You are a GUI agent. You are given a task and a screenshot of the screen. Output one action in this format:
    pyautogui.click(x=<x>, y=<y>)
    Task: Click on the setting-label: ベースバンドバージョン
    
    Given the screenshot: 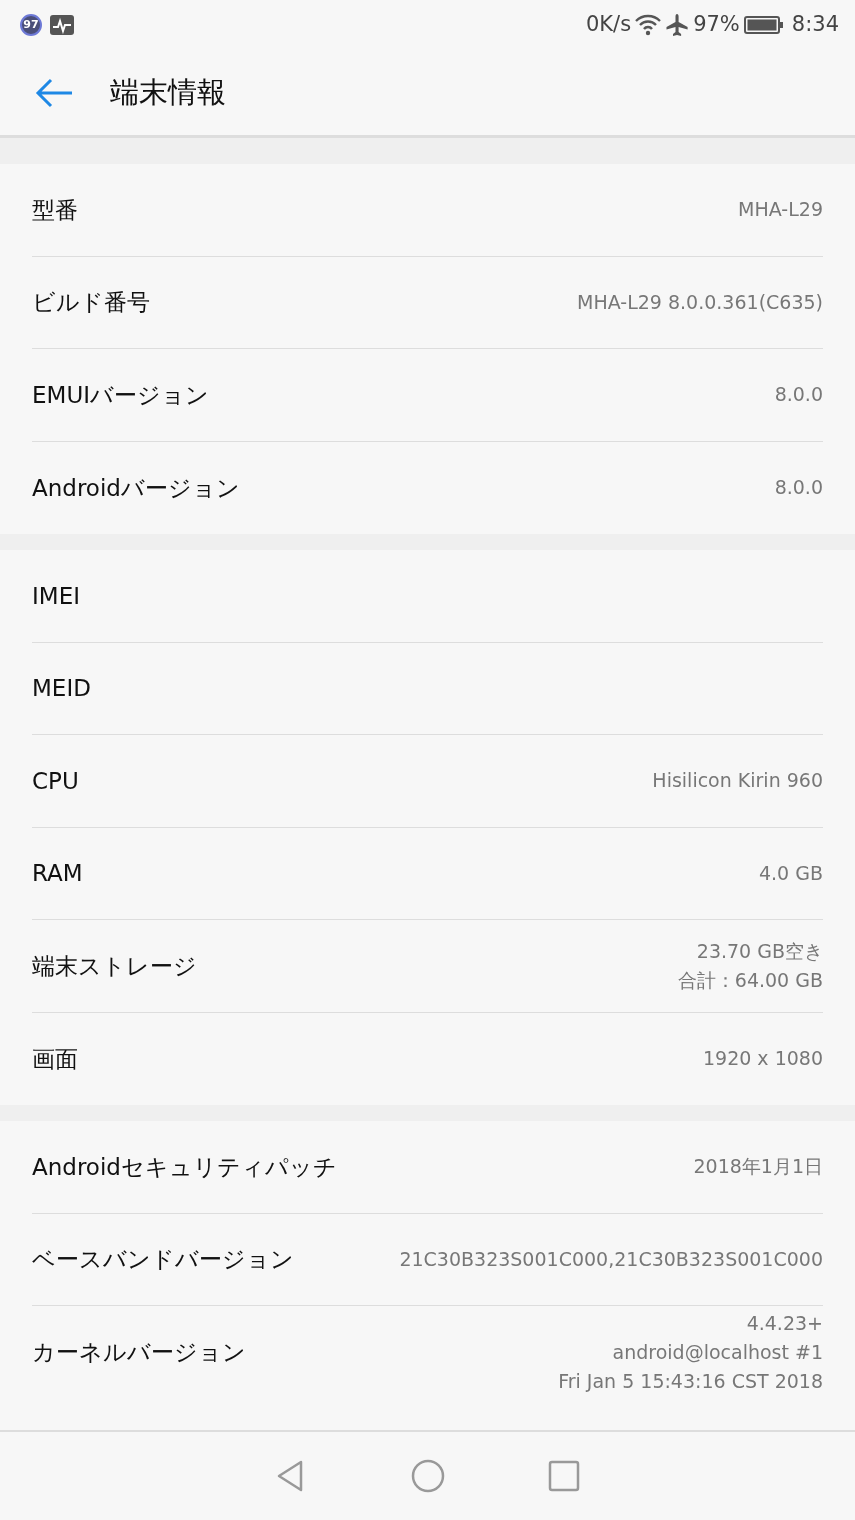 What is the action you would take?
    pyautogui.click(x=163, y=1259)
    